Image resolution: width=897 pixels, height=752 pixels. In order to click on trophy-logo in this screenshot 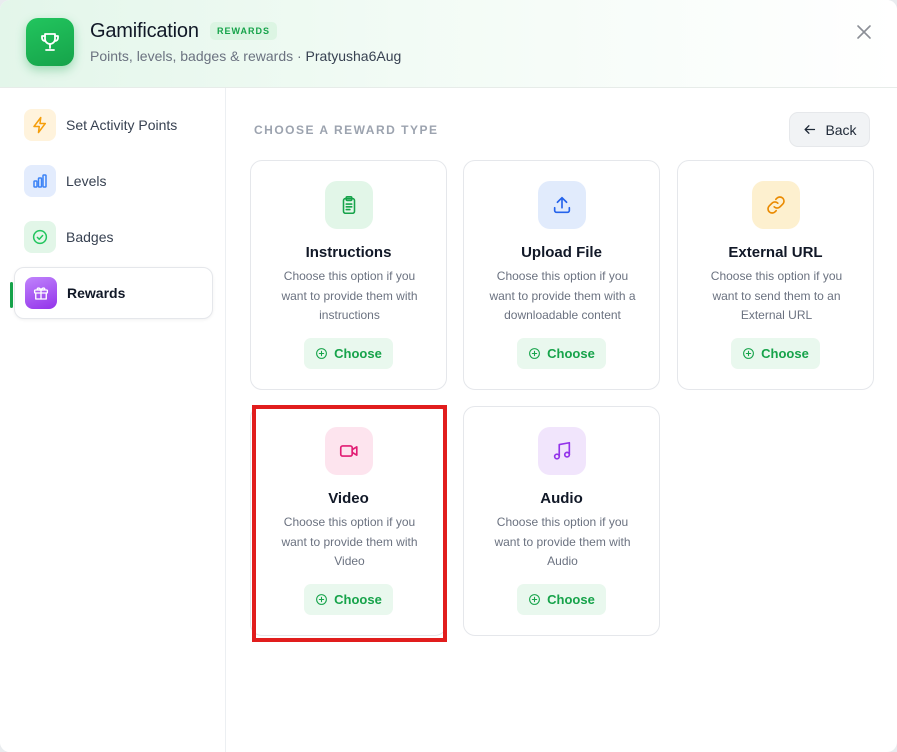, I will do `click(50, 42)`.